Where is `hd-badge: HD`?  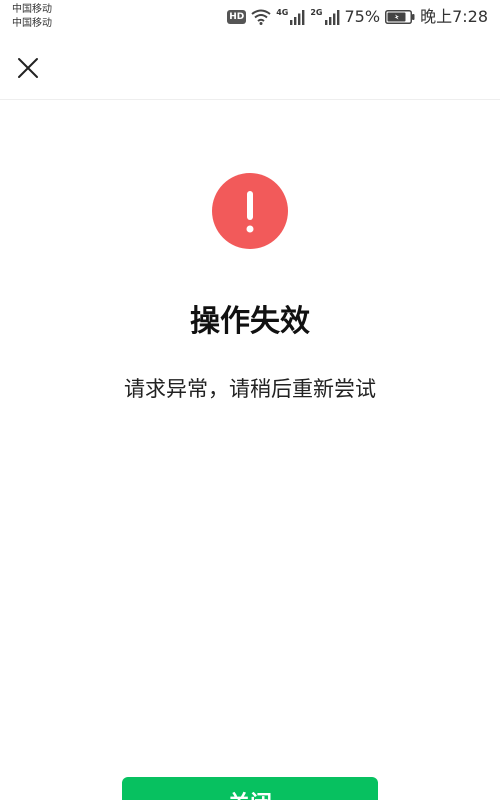 hd-badge: HD is located at coordinates (237, 17).